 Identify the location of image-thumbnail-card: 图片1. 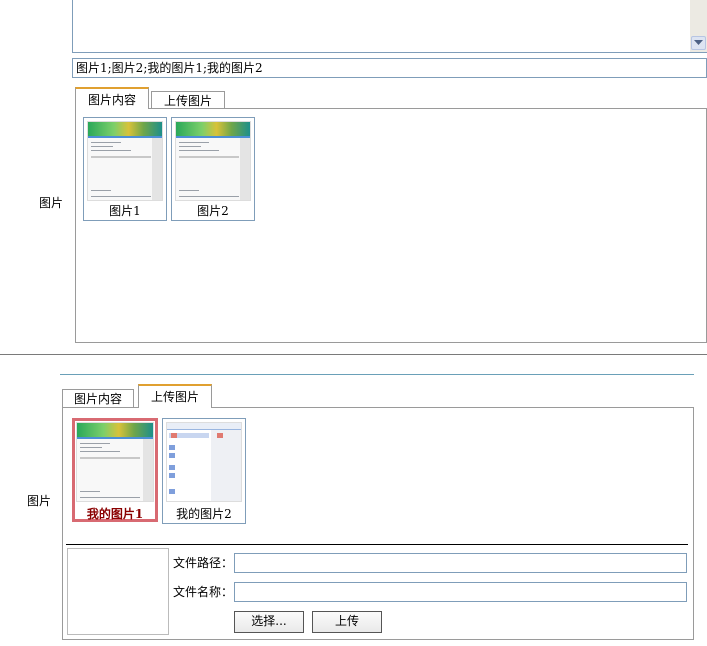
(125, 169).